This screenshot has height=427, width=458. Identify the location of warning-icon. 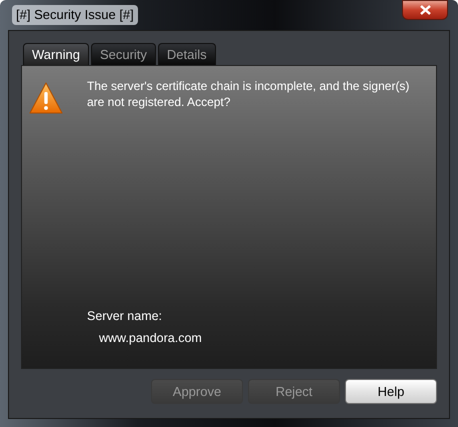
(46, 98).